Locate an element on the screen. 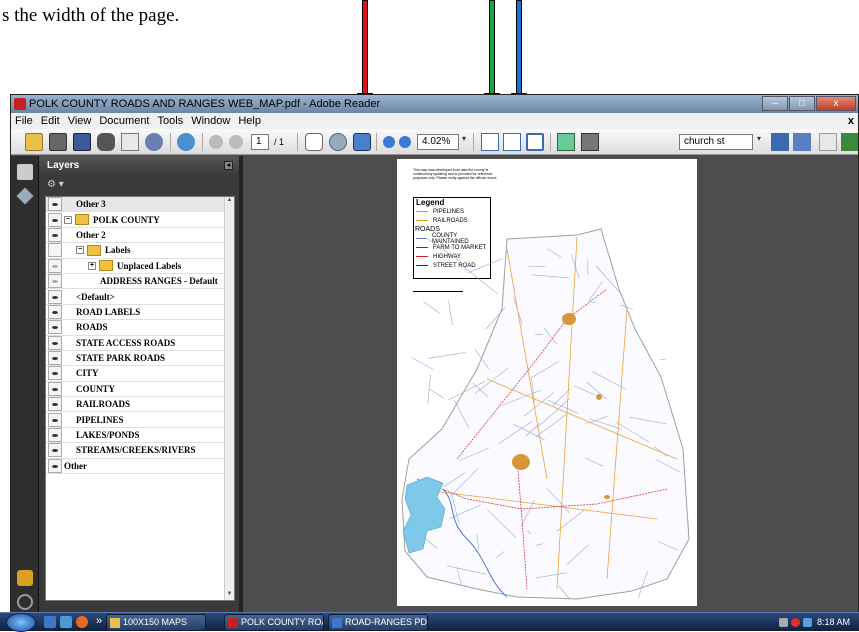  close-button: x is located at coordinates (836, 103).